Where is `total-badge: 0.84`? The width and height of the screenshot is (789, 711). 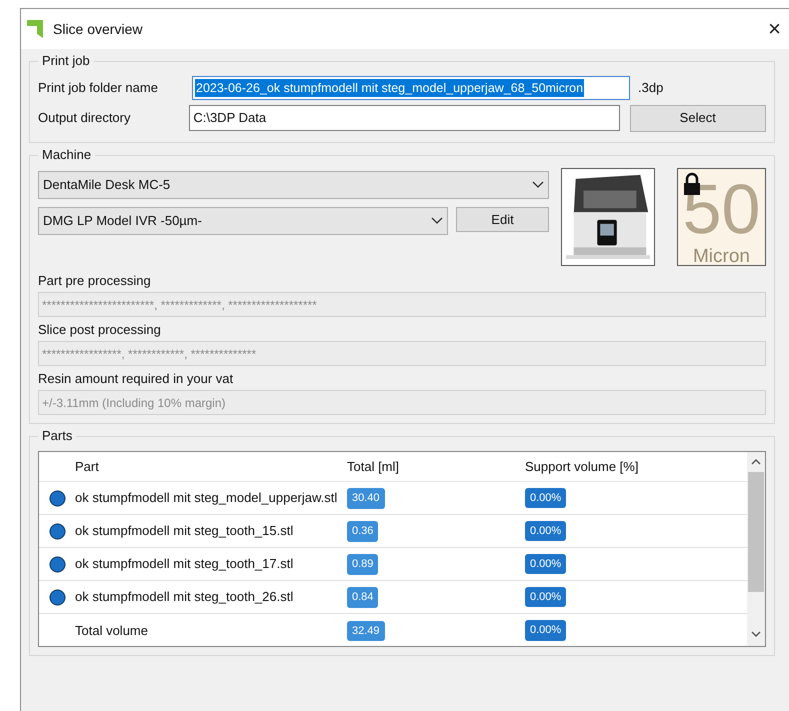
total-badge: 0.84 is located at coordinates (362, 597).